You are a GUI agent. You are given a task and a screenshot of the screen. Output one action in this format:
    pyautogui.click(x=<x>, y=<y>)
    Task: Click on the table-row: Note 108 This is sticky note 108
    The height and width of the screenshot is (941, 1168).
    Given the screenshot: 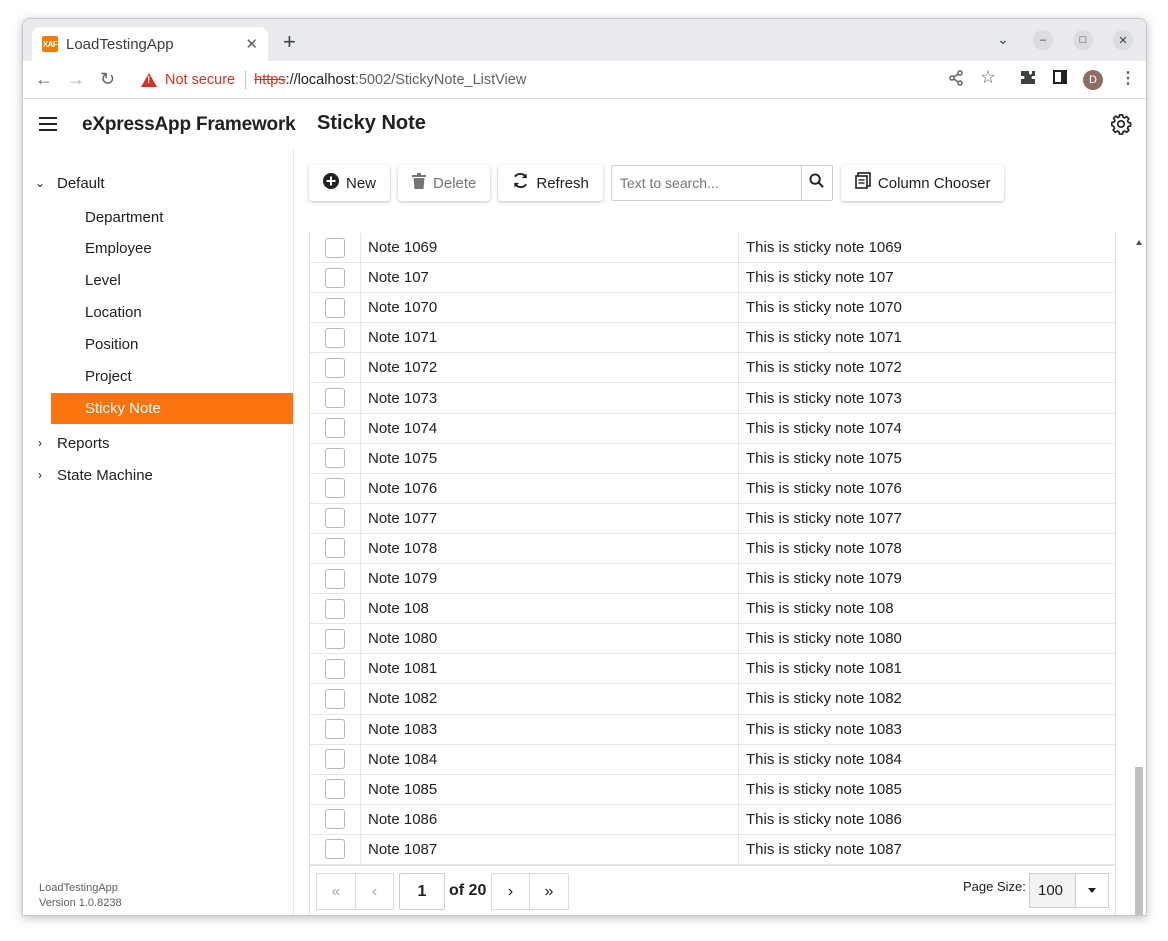 What is the action you would take?
    pyautogui.click(x=712, y=609)
    